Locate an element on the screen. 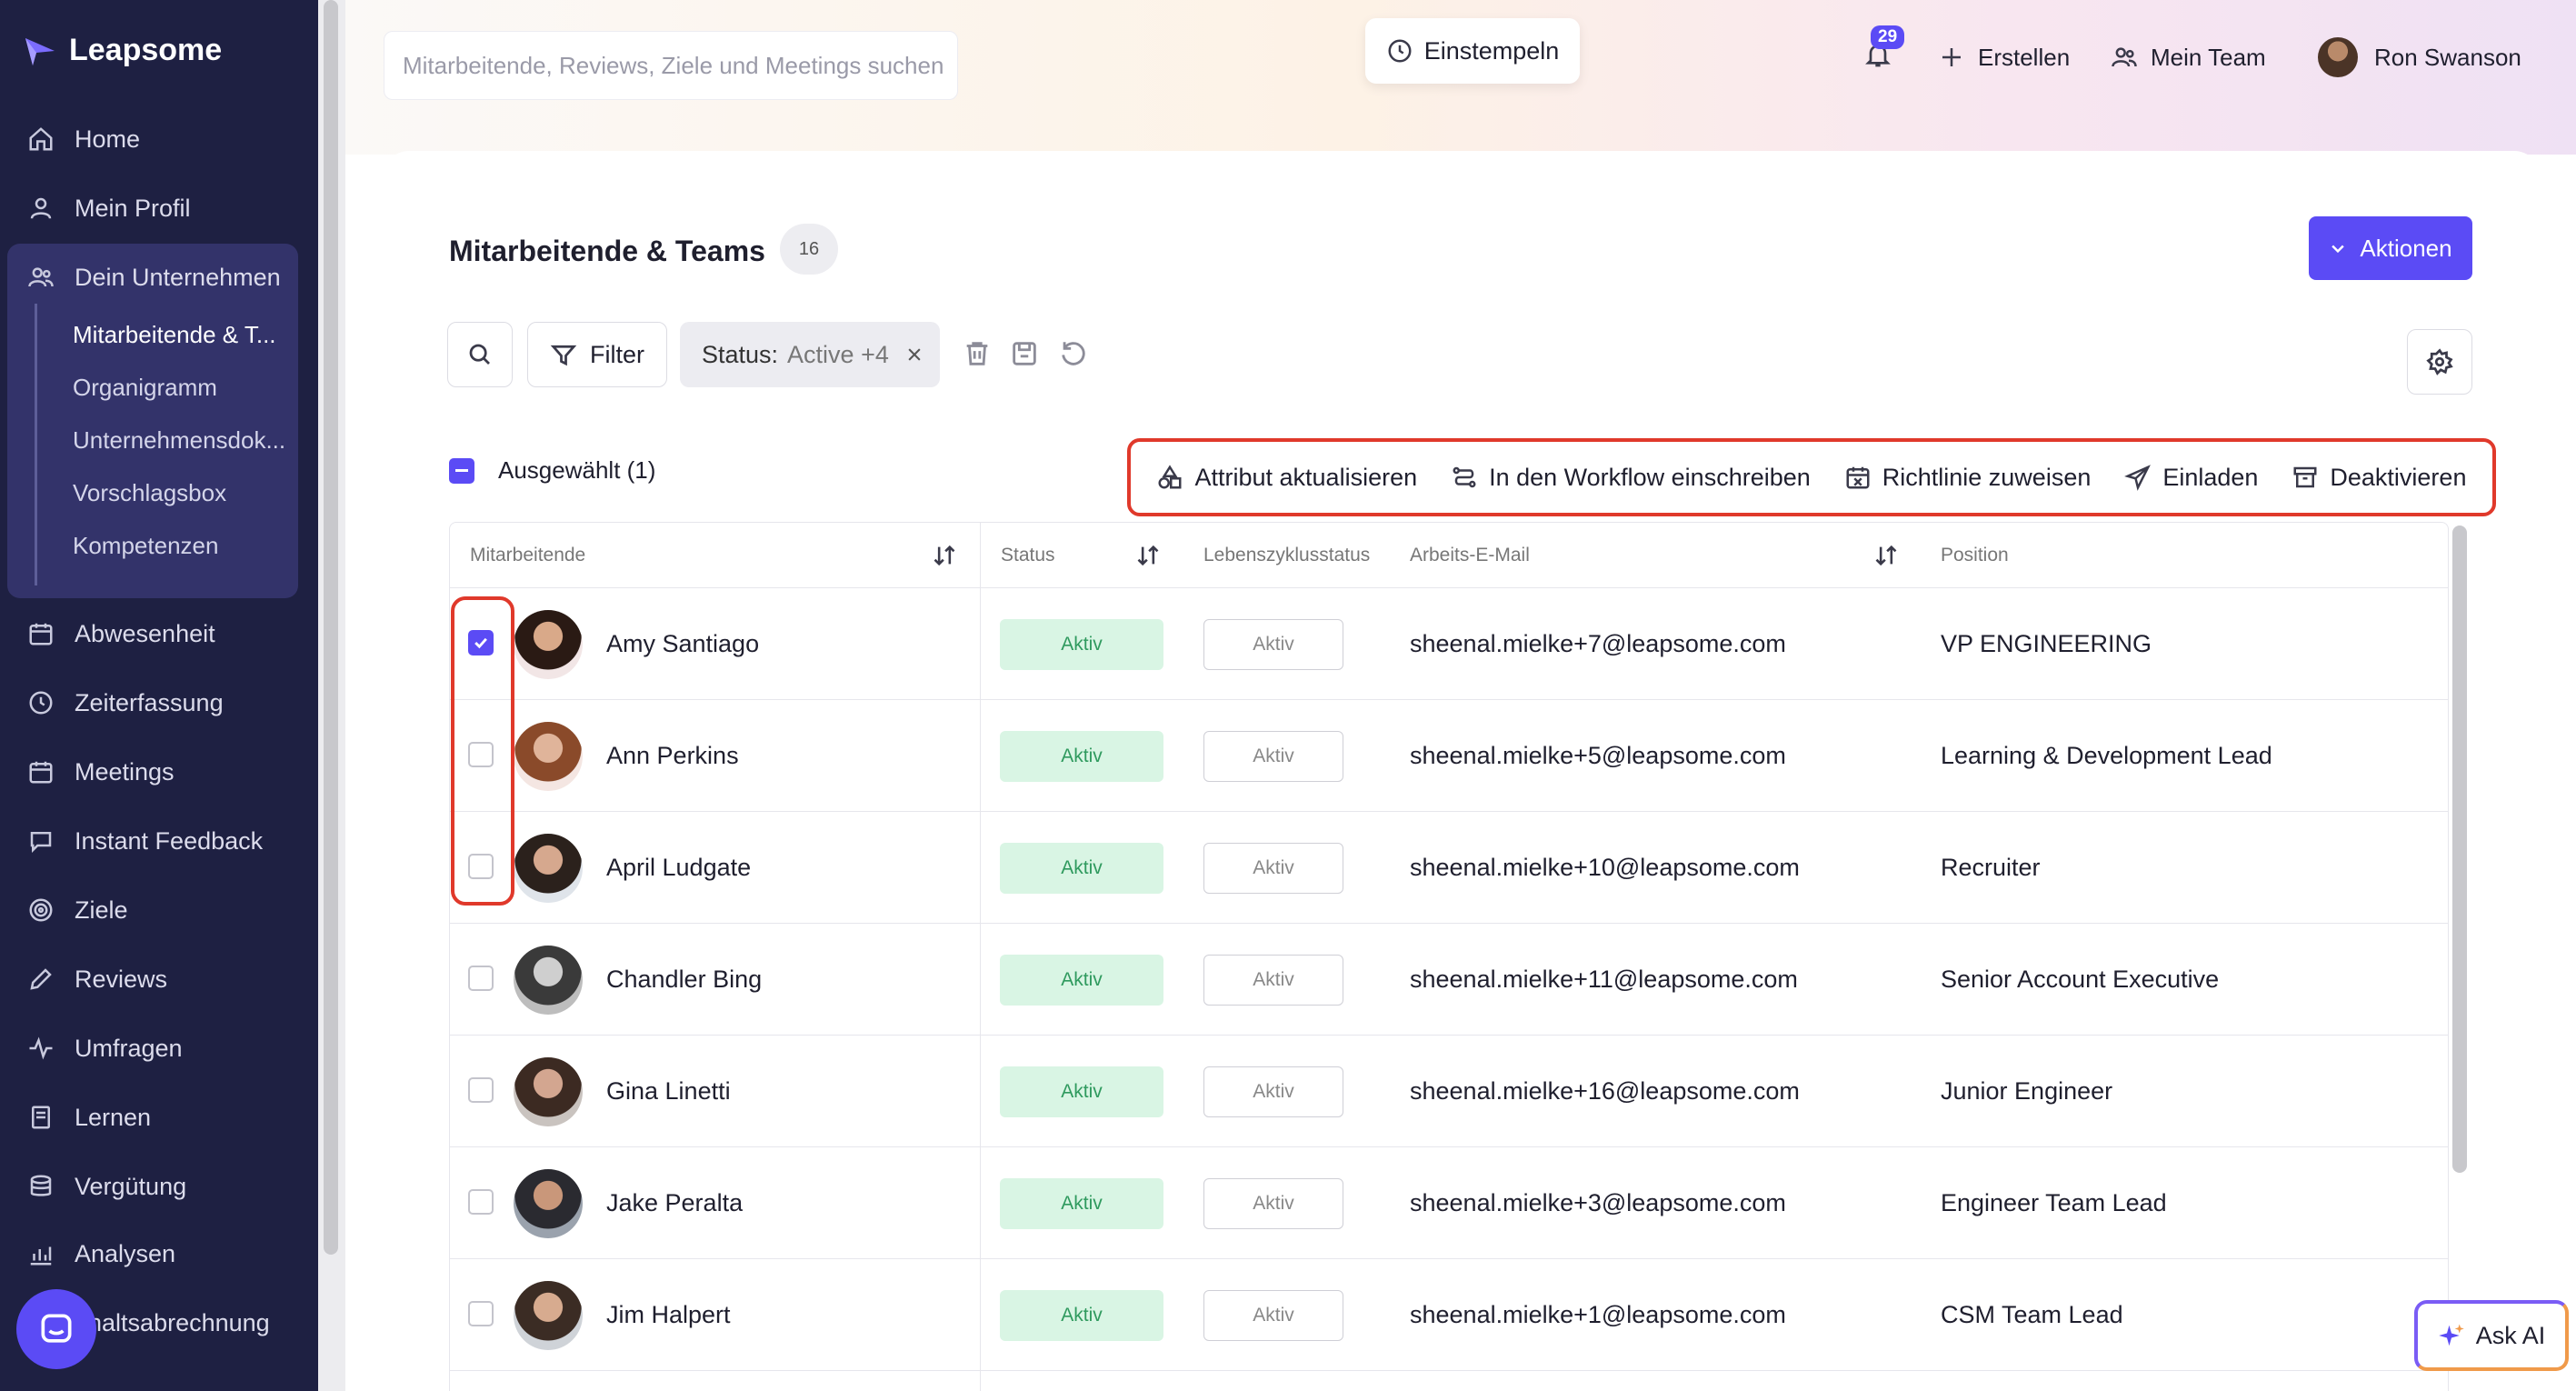 This screenshot has height=1391, width=2576. column-header-lifecycle: Lebenszyklusstatus is located at coordinates (1286, 555).